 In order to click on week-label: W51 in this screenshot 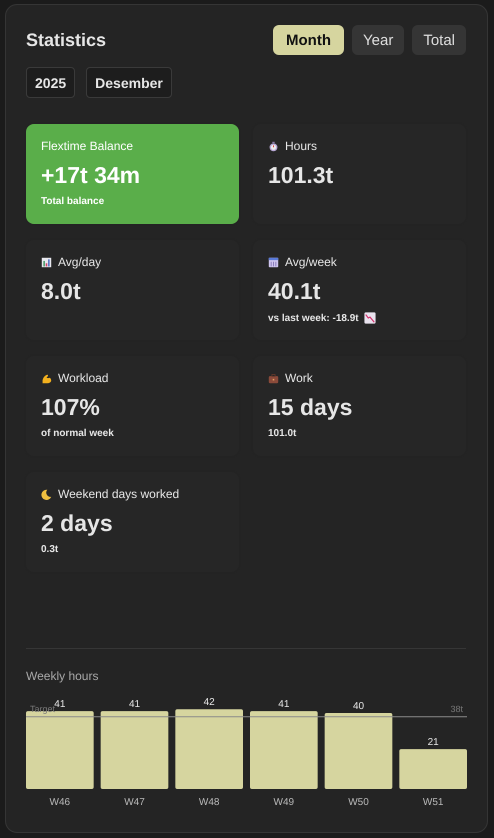, I will do `click(433, 802)`.